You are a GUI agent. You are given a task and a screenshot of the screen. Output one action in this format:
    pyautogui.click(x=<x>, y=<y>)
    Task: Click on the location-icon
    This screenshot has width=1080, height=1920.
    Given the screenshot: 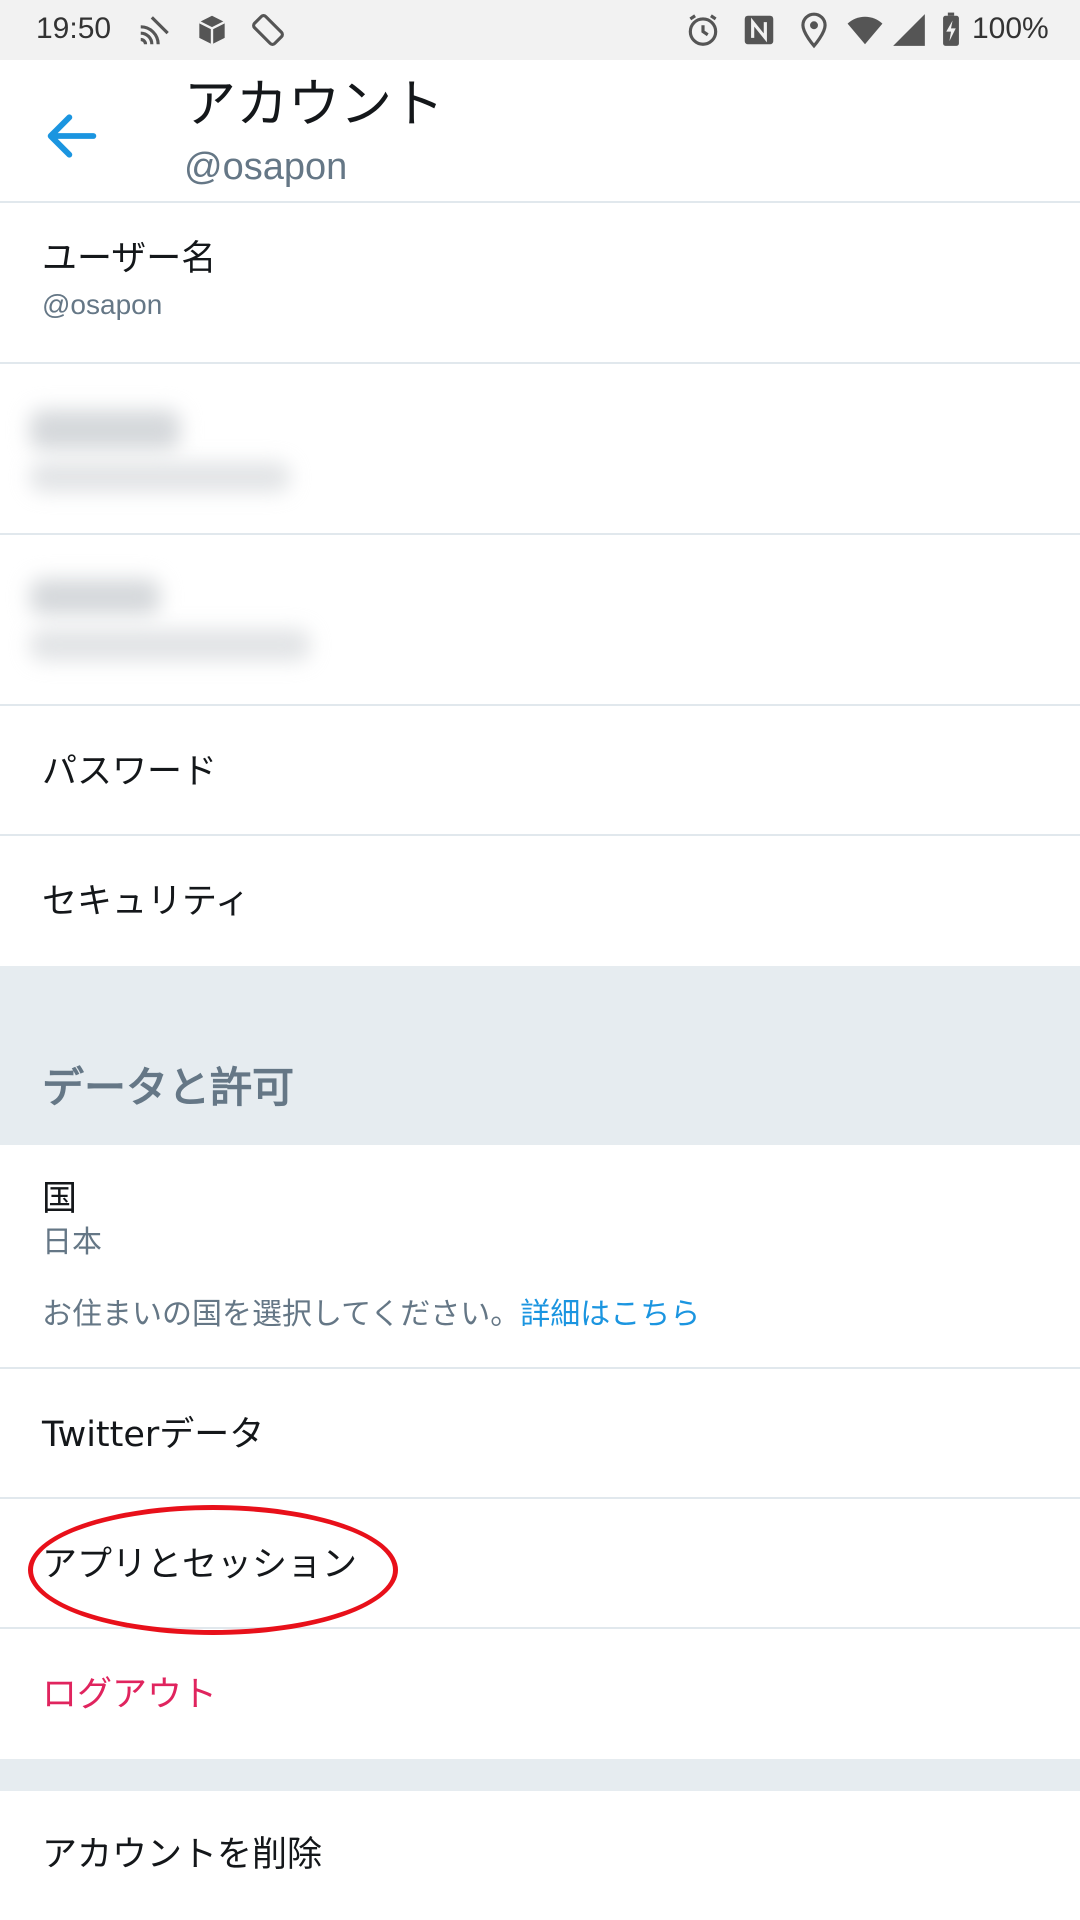 What is the action you would take?
    pyautogui.click(x=814, y=30)
    